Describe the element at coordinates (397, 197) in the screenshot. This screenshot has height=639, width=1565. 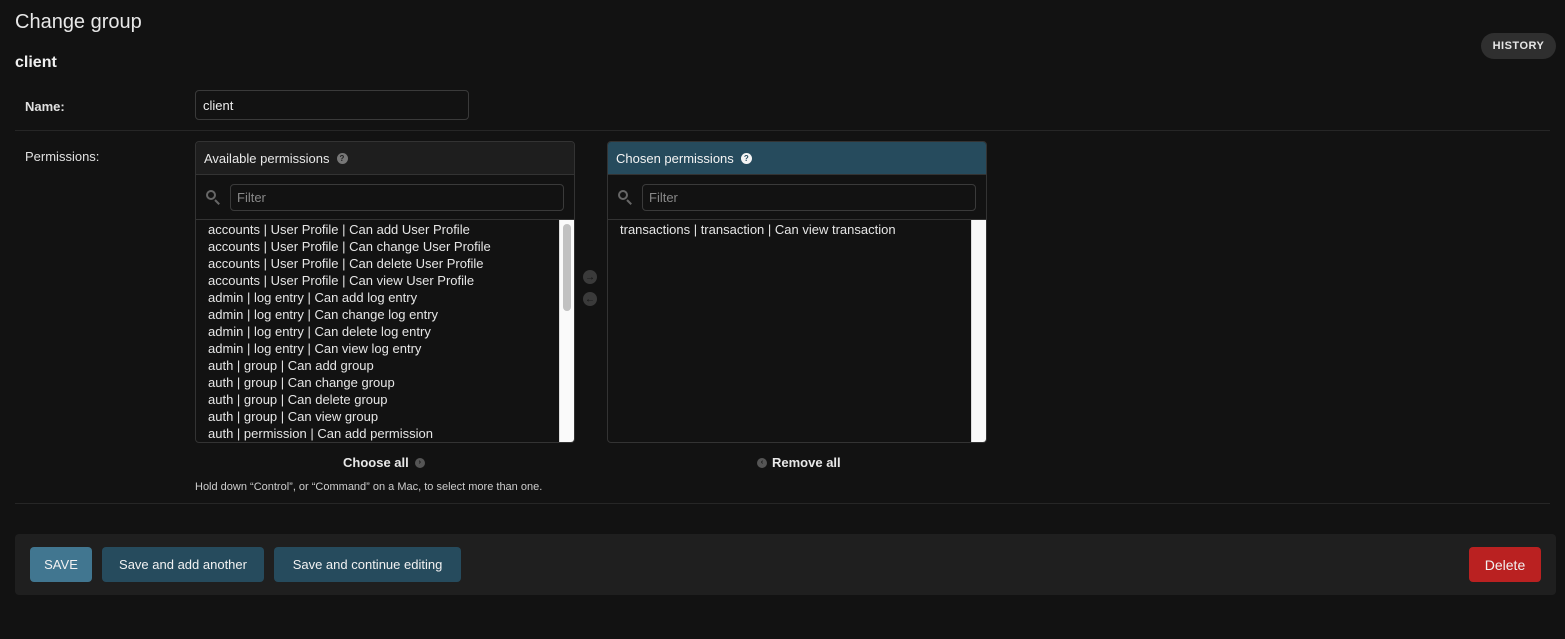
I see `available-filter-input` at that location.